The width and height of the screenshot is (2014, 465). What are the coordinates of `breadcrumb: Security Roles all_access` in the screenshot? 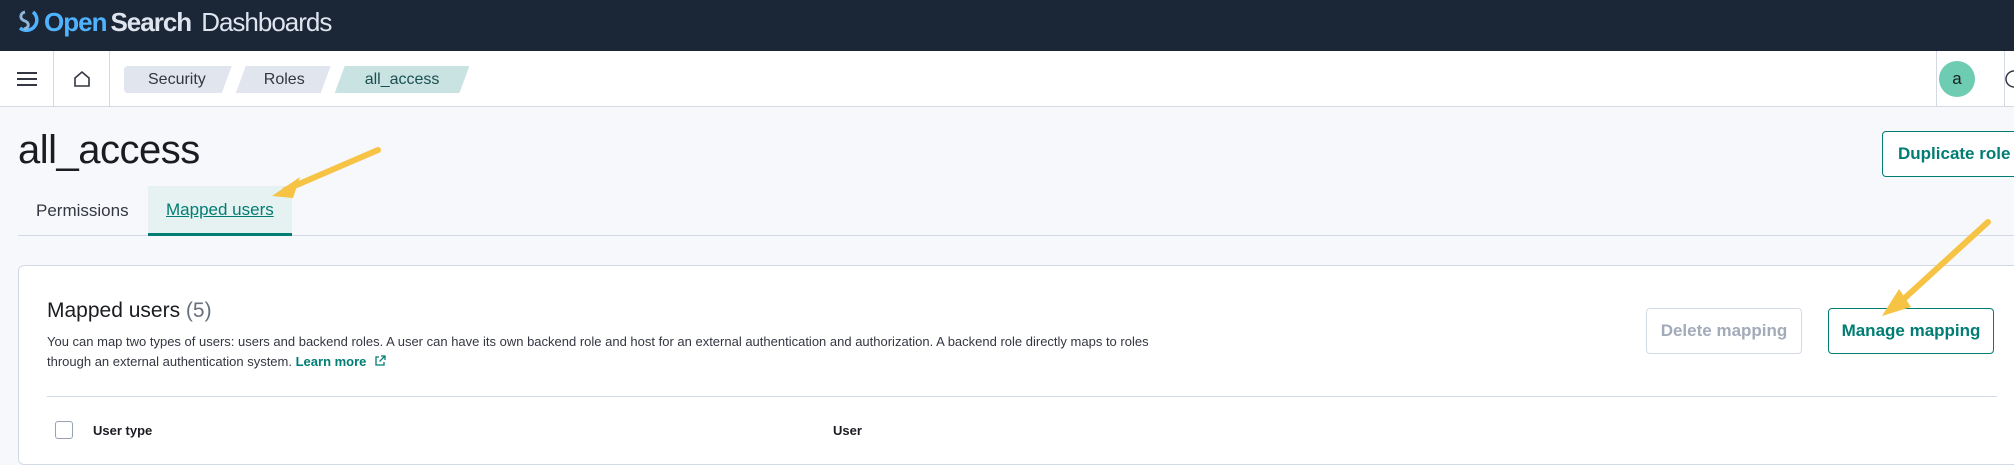 It's located at (298, 79).